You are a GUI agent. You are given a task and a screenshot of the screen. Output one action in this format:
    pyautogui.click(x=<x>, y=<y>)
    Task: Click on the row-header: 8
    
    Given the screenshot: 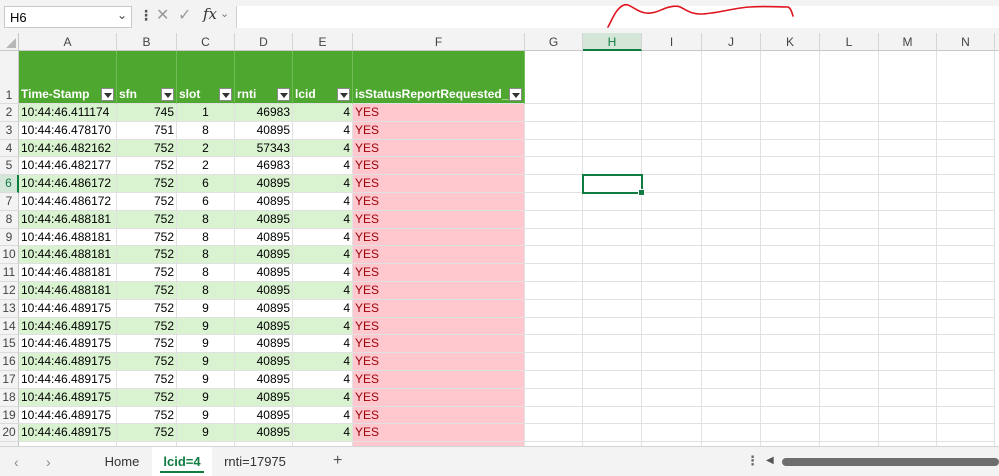 What is the action you would take?
    pyautogui.click(x=9, y=219)
    